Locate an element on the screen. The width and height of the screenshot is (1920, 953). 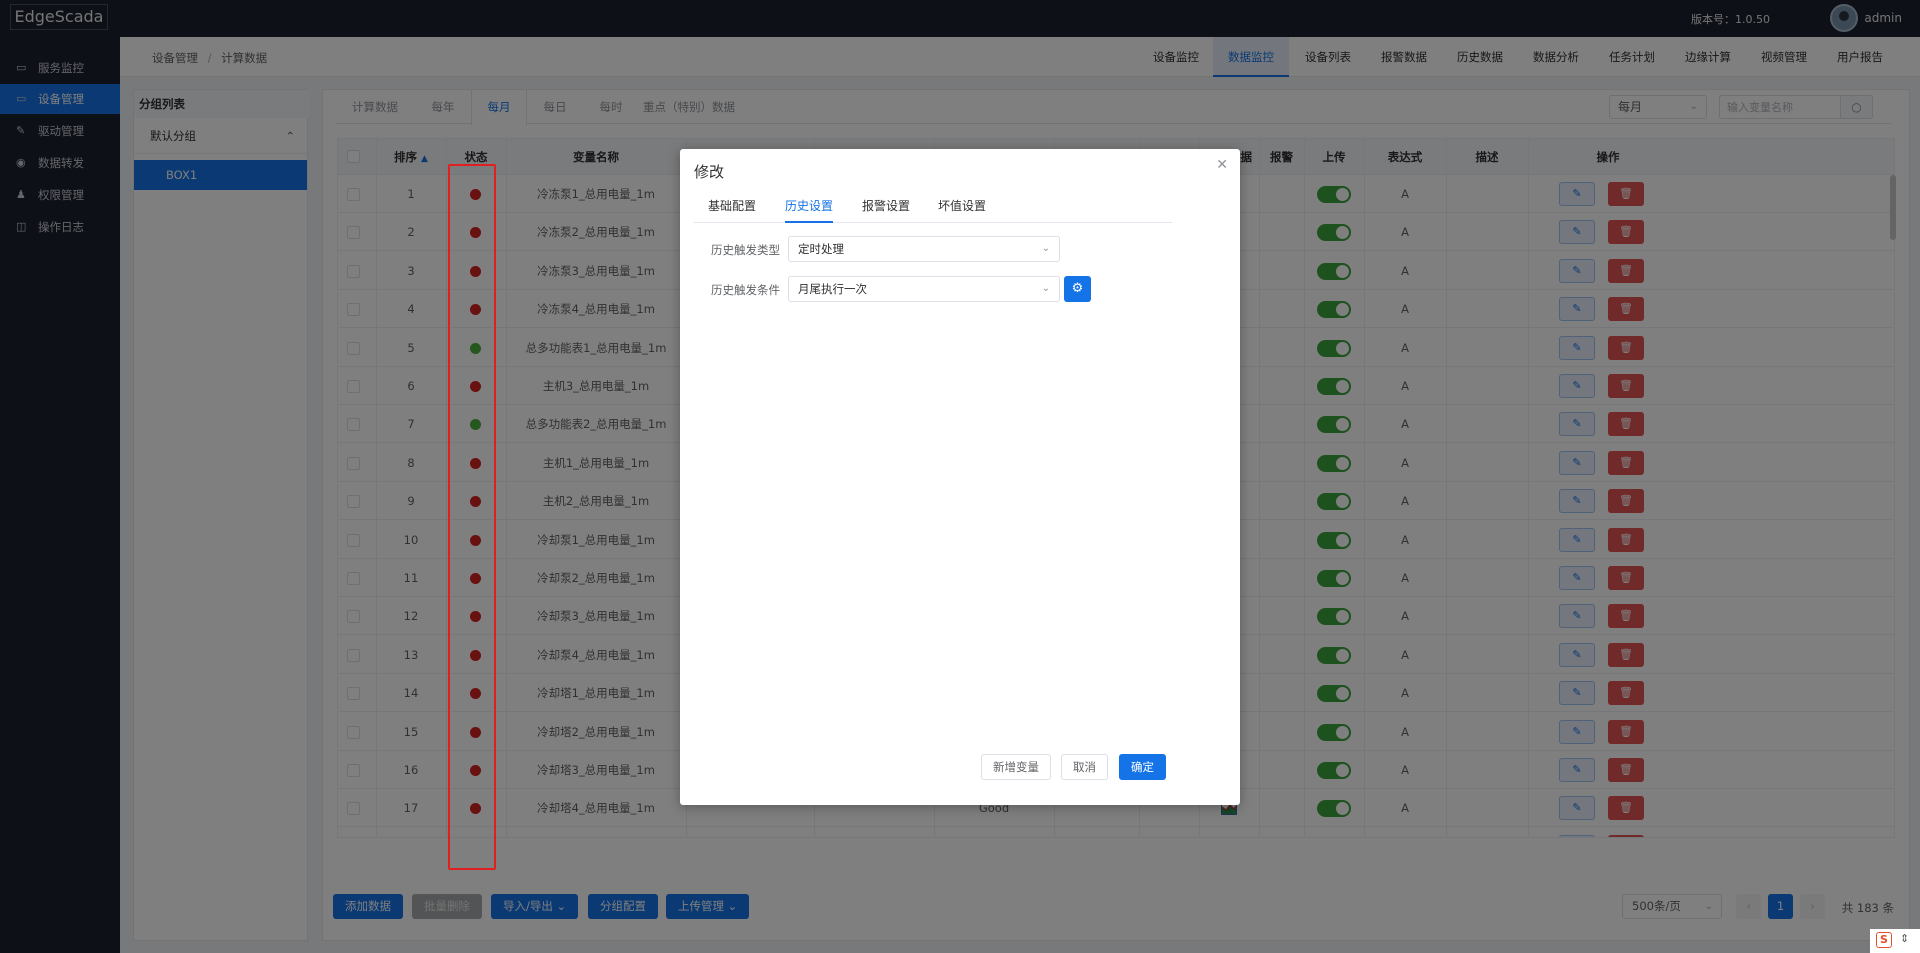
gear-icon: ⚙ is located at coordinates (1077, 289).